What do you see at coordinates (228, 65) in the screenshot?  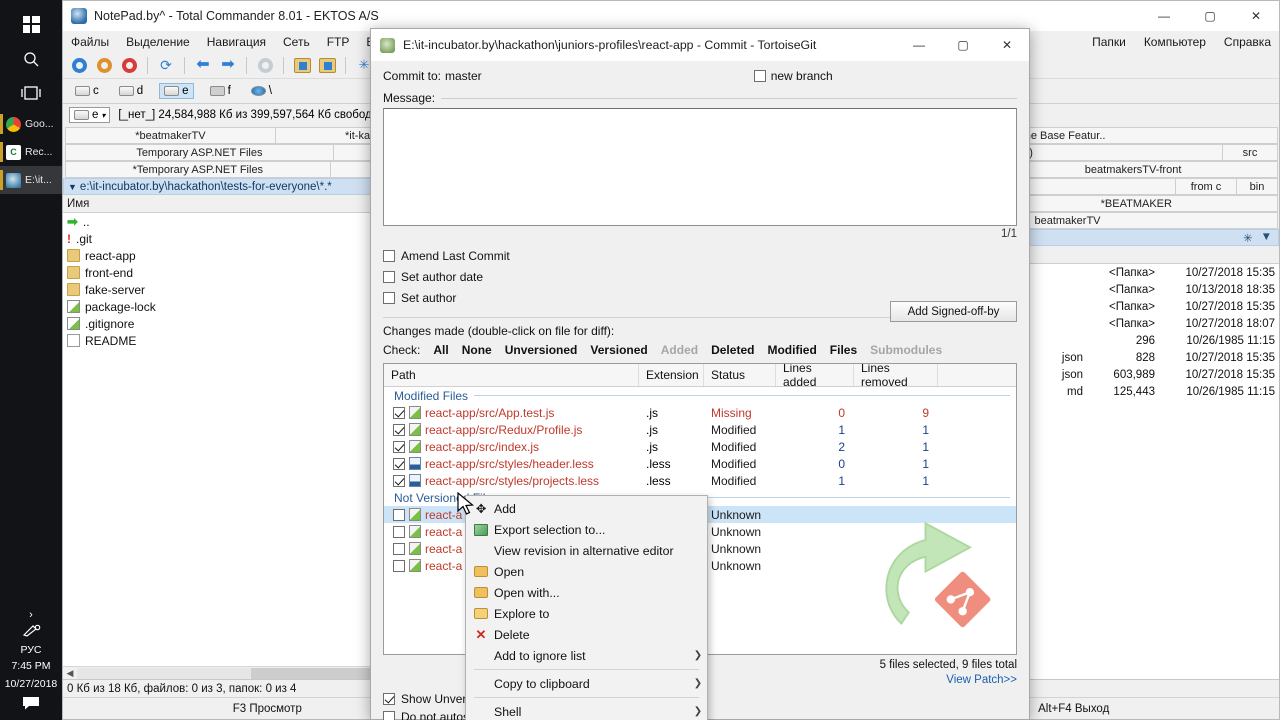 I see `forward-arrow-icon: ➡` at bounding box center [228, 65].